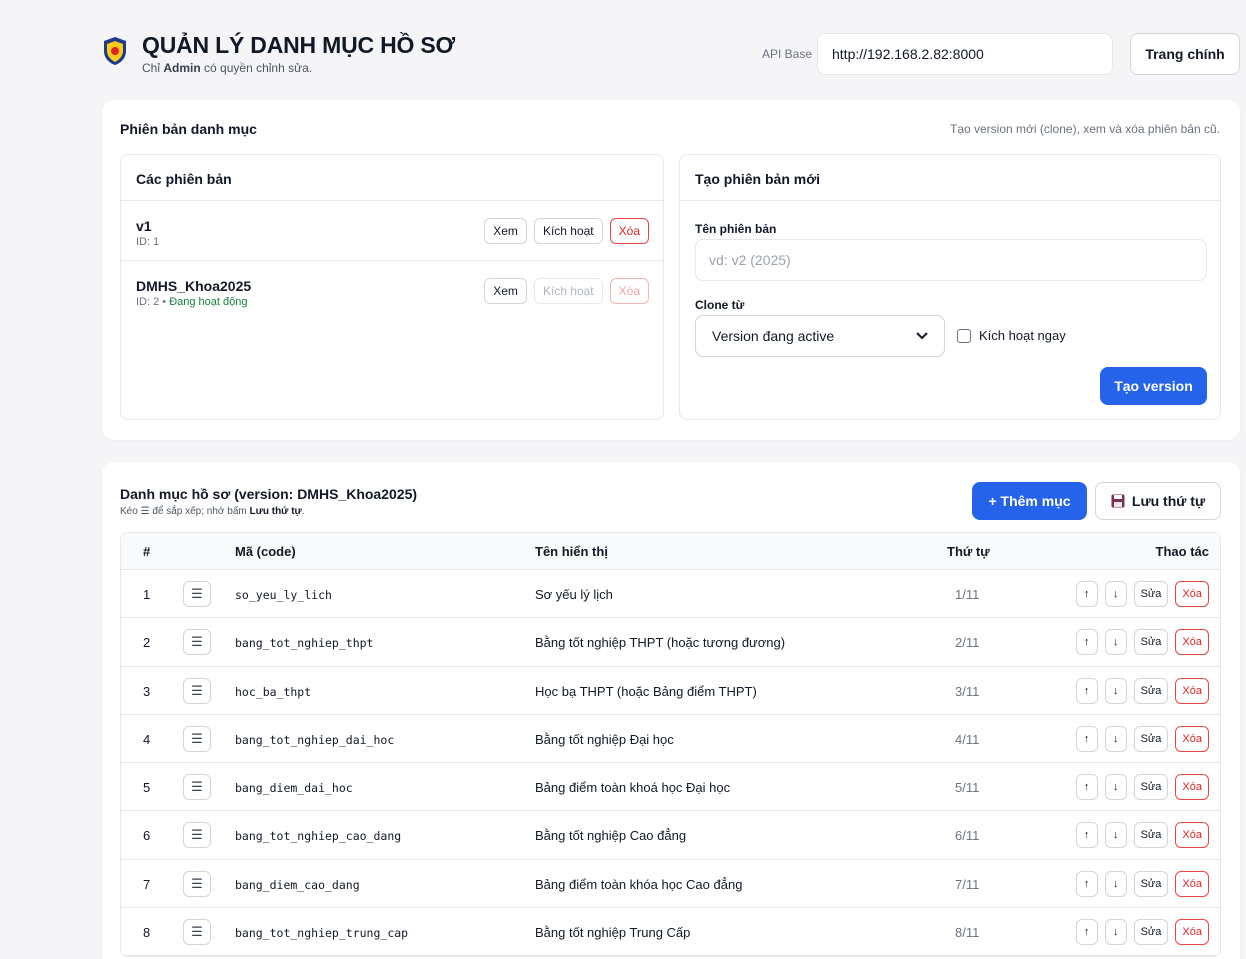 Image resolution: width=1246 pixels, height=959 pixels. Describe the element at coordinates (1158, 501) in the screenshot. I see `save-order-button: Lưu thứ tự` at that location.